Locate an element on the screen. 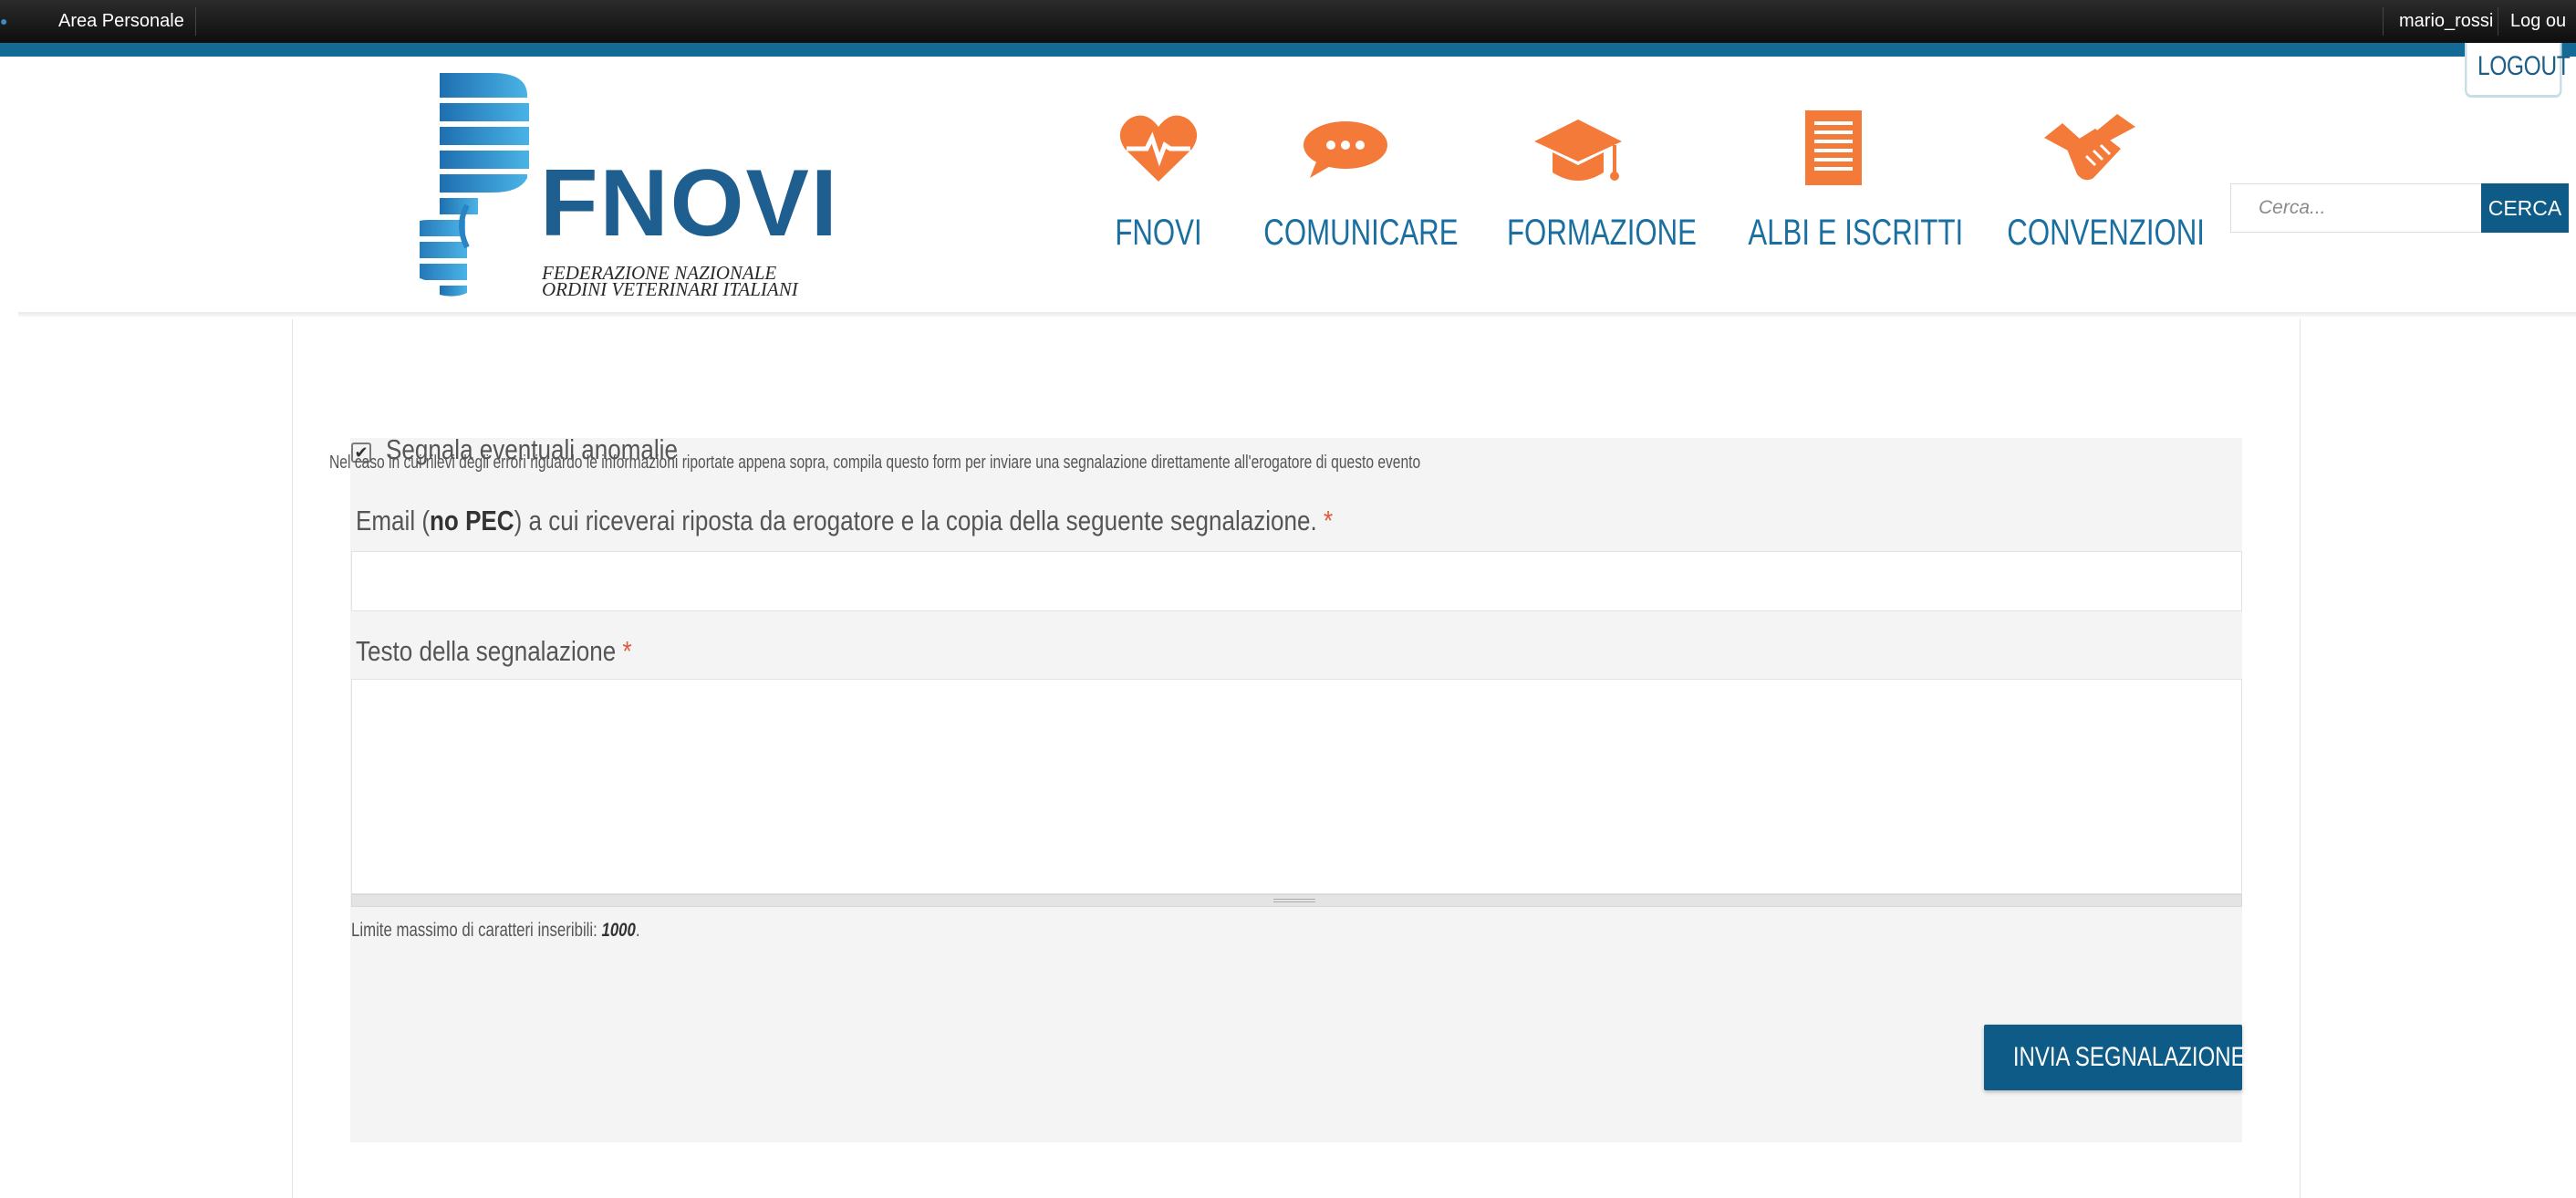 Image resolution: width=2576 pixels, height=1198 pixels. handshake-icon is located at coordinates (2089, 147).